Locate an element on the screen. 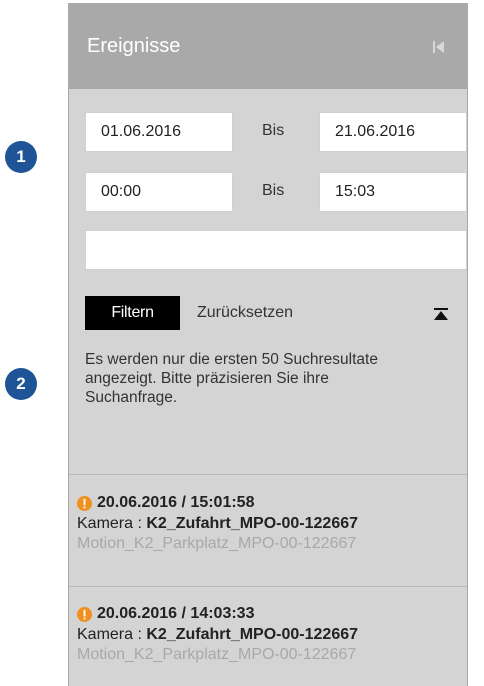 This screenshot has width=484, height=686. callout-1: 1 is located at coordinates (21, 157).